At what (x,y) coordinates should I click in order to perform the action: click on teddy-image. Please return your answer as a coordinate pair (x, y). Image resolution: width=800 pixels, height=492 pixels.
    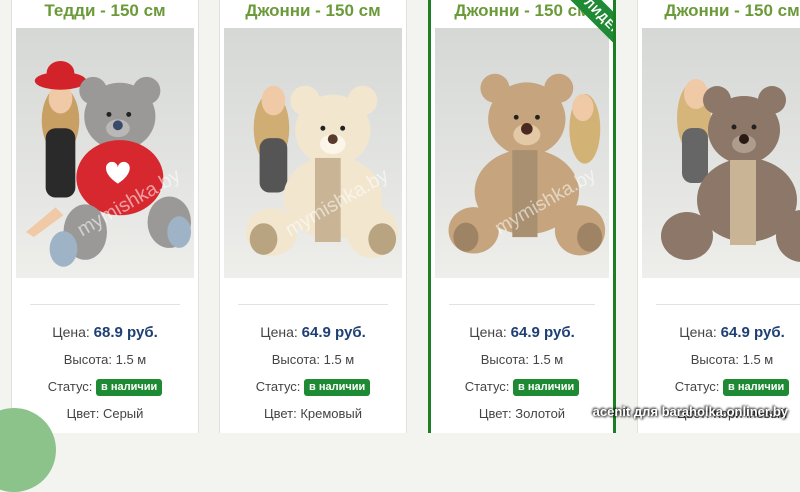
    Looking at the image, I should click on (730, 170).